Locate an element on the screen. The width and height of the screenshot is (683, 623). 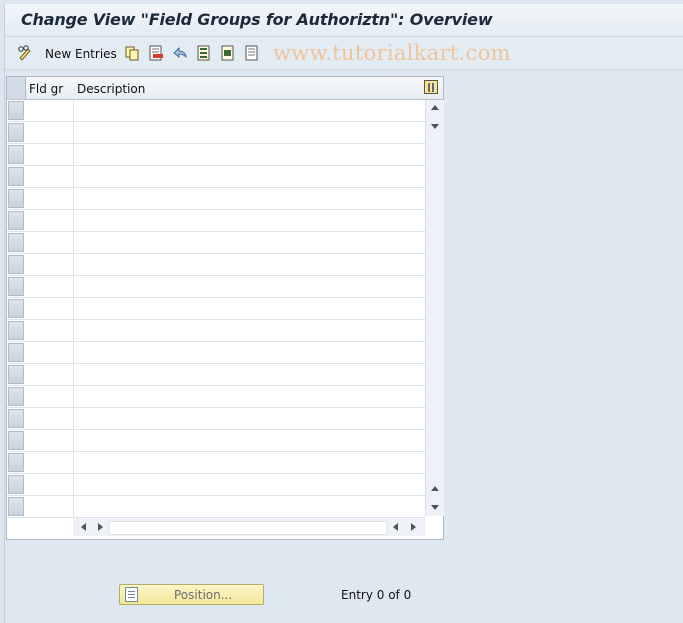
delete-icon is located at coordinates (156, 53).